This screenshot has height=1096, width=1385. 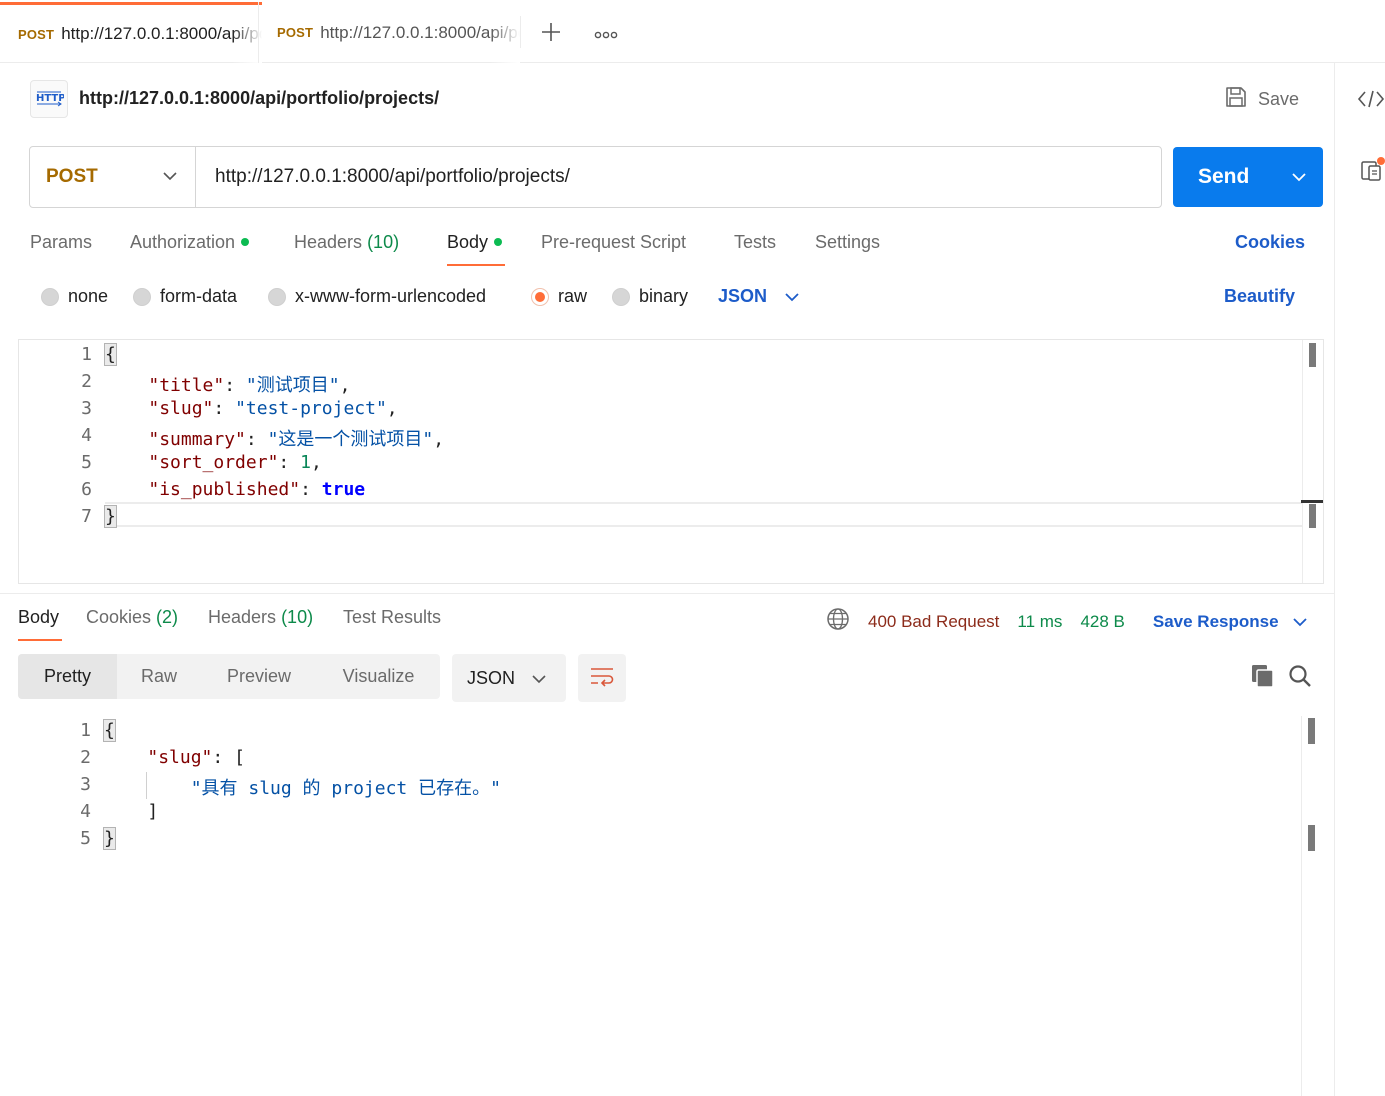 What do you see at coordinates (755, 242) in the screenshot?
I see `tab-tests: Tests` at bounding box center [755, 242].